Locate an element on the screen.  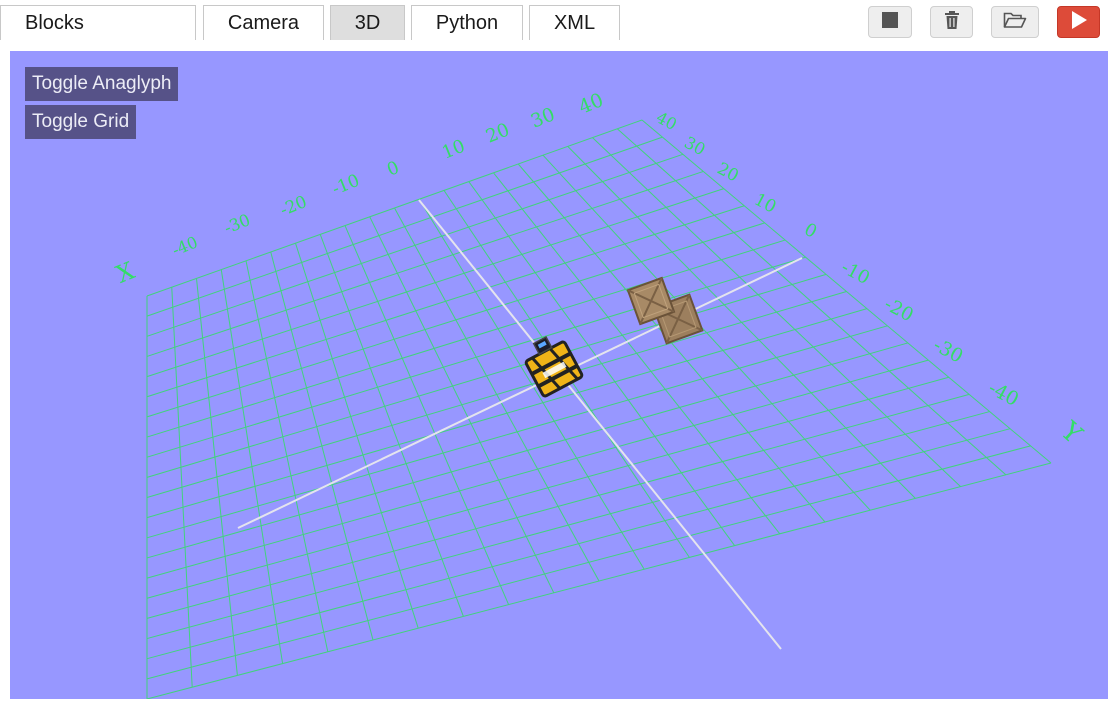
tab-python: Python is located at coordinates (467, 22).